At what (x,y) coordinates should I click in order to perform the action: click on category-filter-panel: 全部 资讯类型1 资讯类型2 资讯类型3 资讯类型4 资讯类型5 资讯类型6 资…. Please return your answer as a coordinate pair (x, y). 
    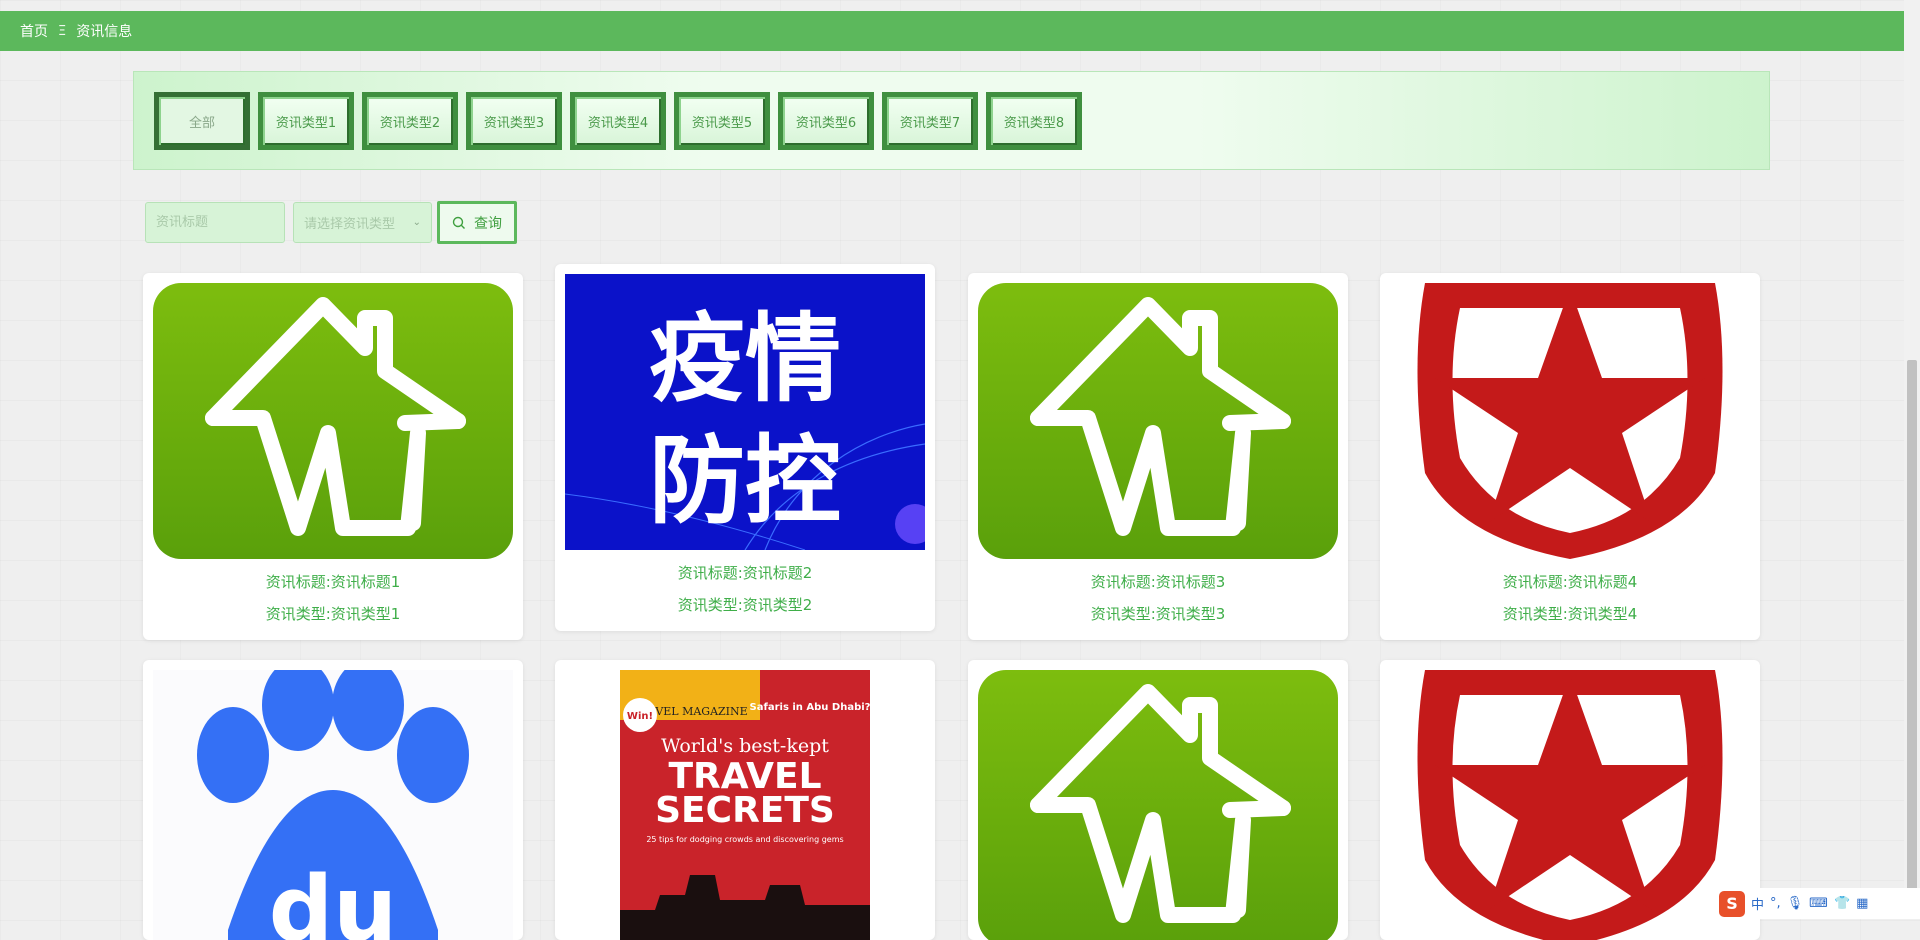
    Looking at the image, I should click on (951, 120).